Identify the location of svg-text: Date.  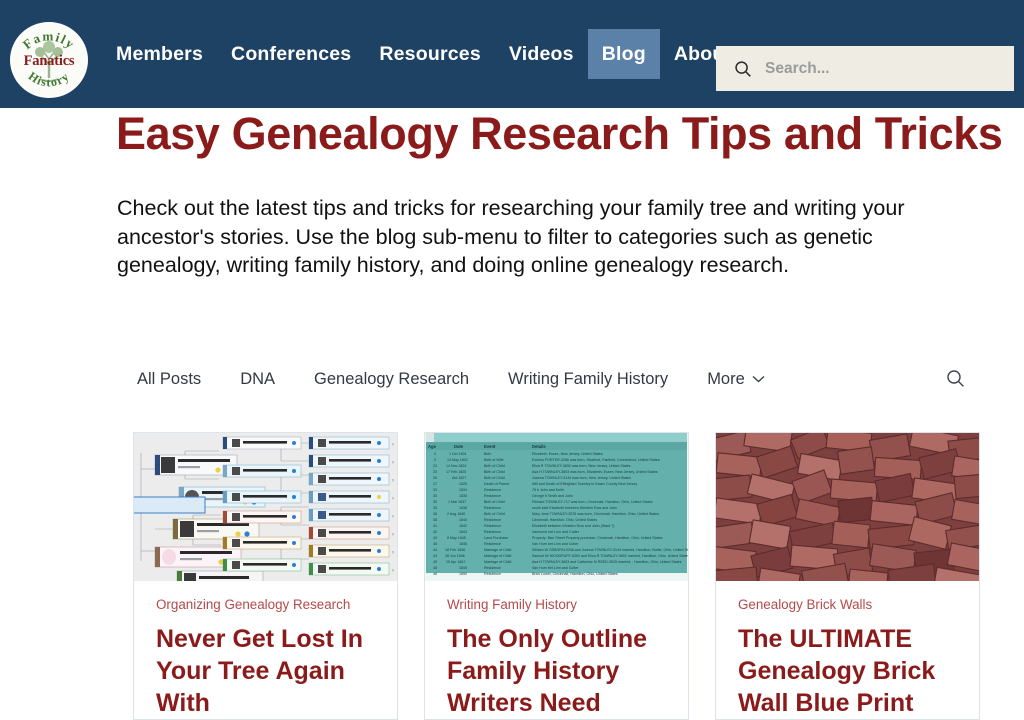
(459, 446).